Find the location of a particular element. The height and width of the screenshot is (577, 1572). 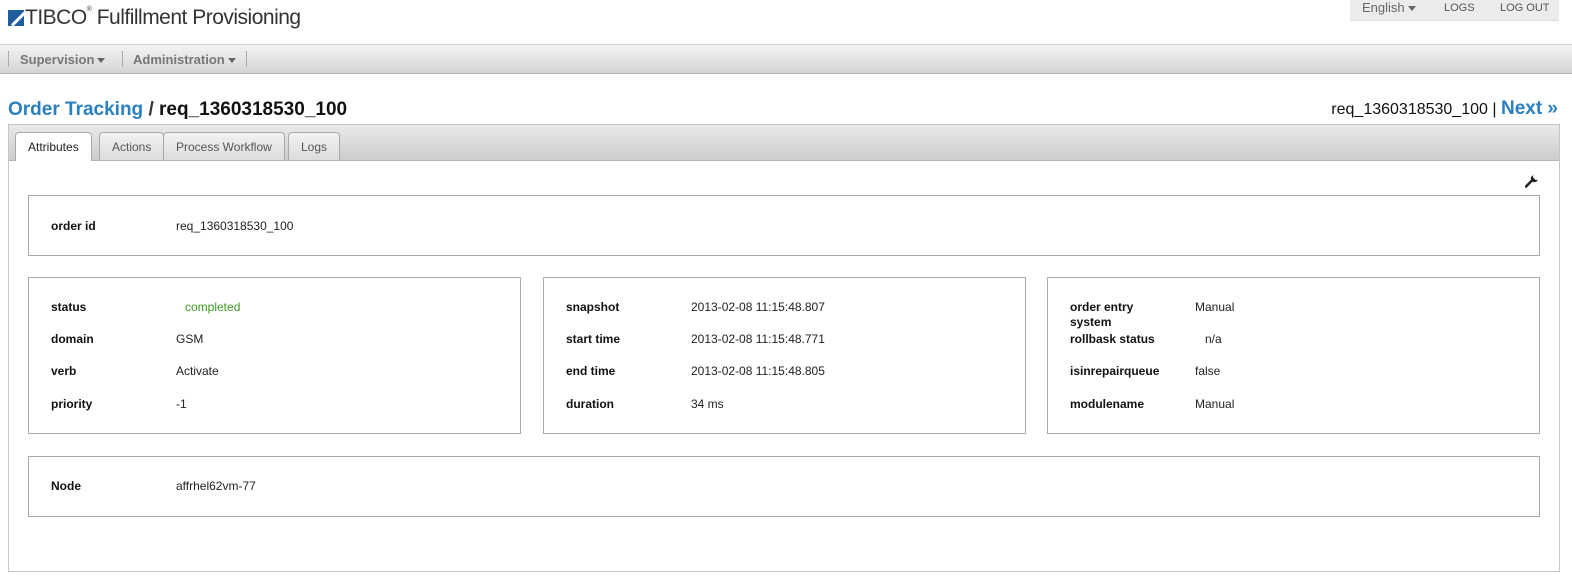

record-pager: req_1360318530_100 | Next » is located at coordinates (1444, 109).